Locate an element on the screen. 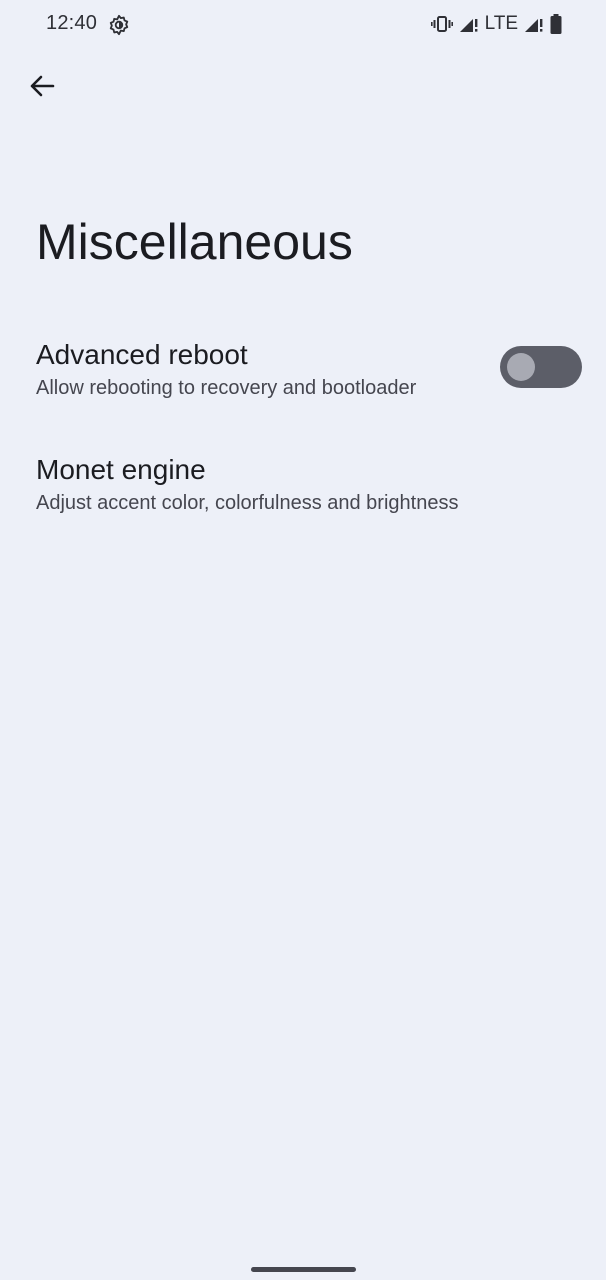 The height and width of the screenshot is (1280, 606). status-time: 12:40 is located at coordinates (72, 23).